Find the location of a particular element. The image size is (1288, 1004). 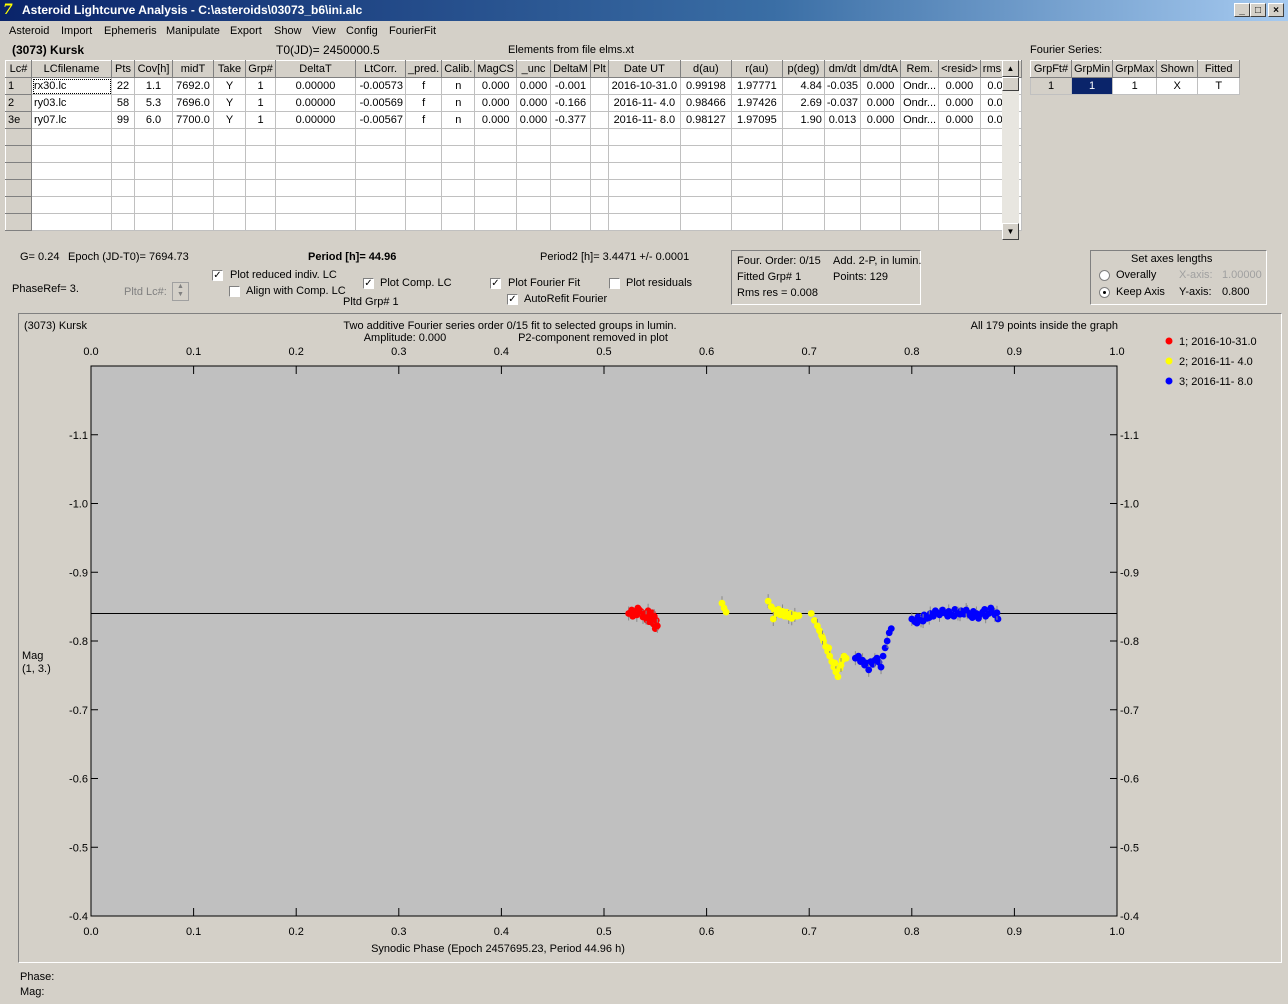

table-cell: 0.99198 is located at coordinates (705, 86).